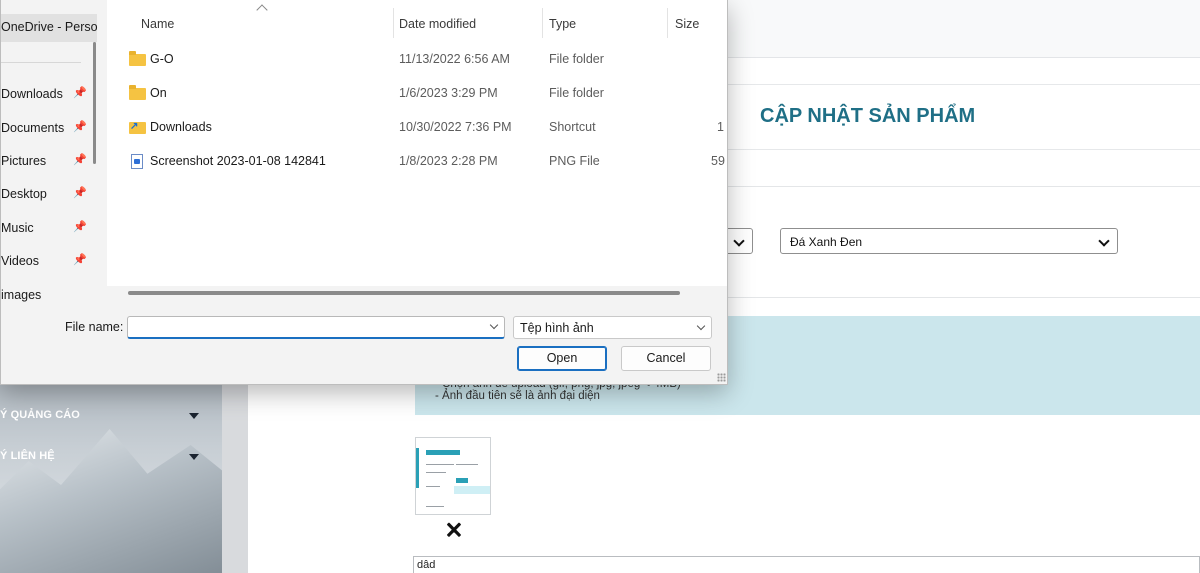 This screenshot has height=573, width=1200. What do you see at coordinates (24, 194) in the screenshot?
I see `nav-item-label: Desktop` at bounding box center [24, 194].